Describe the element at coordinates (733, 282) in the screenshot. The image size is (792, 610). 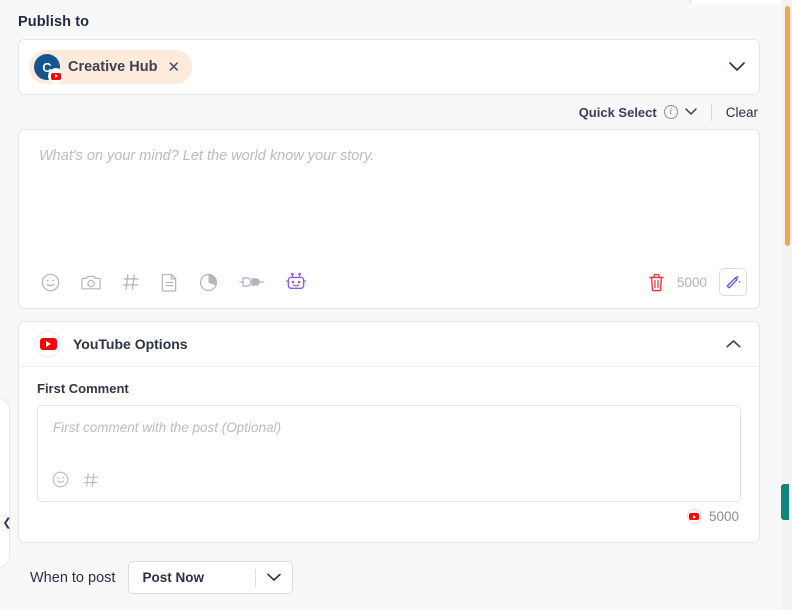
I see `ai-magic-wand-button` at that location.